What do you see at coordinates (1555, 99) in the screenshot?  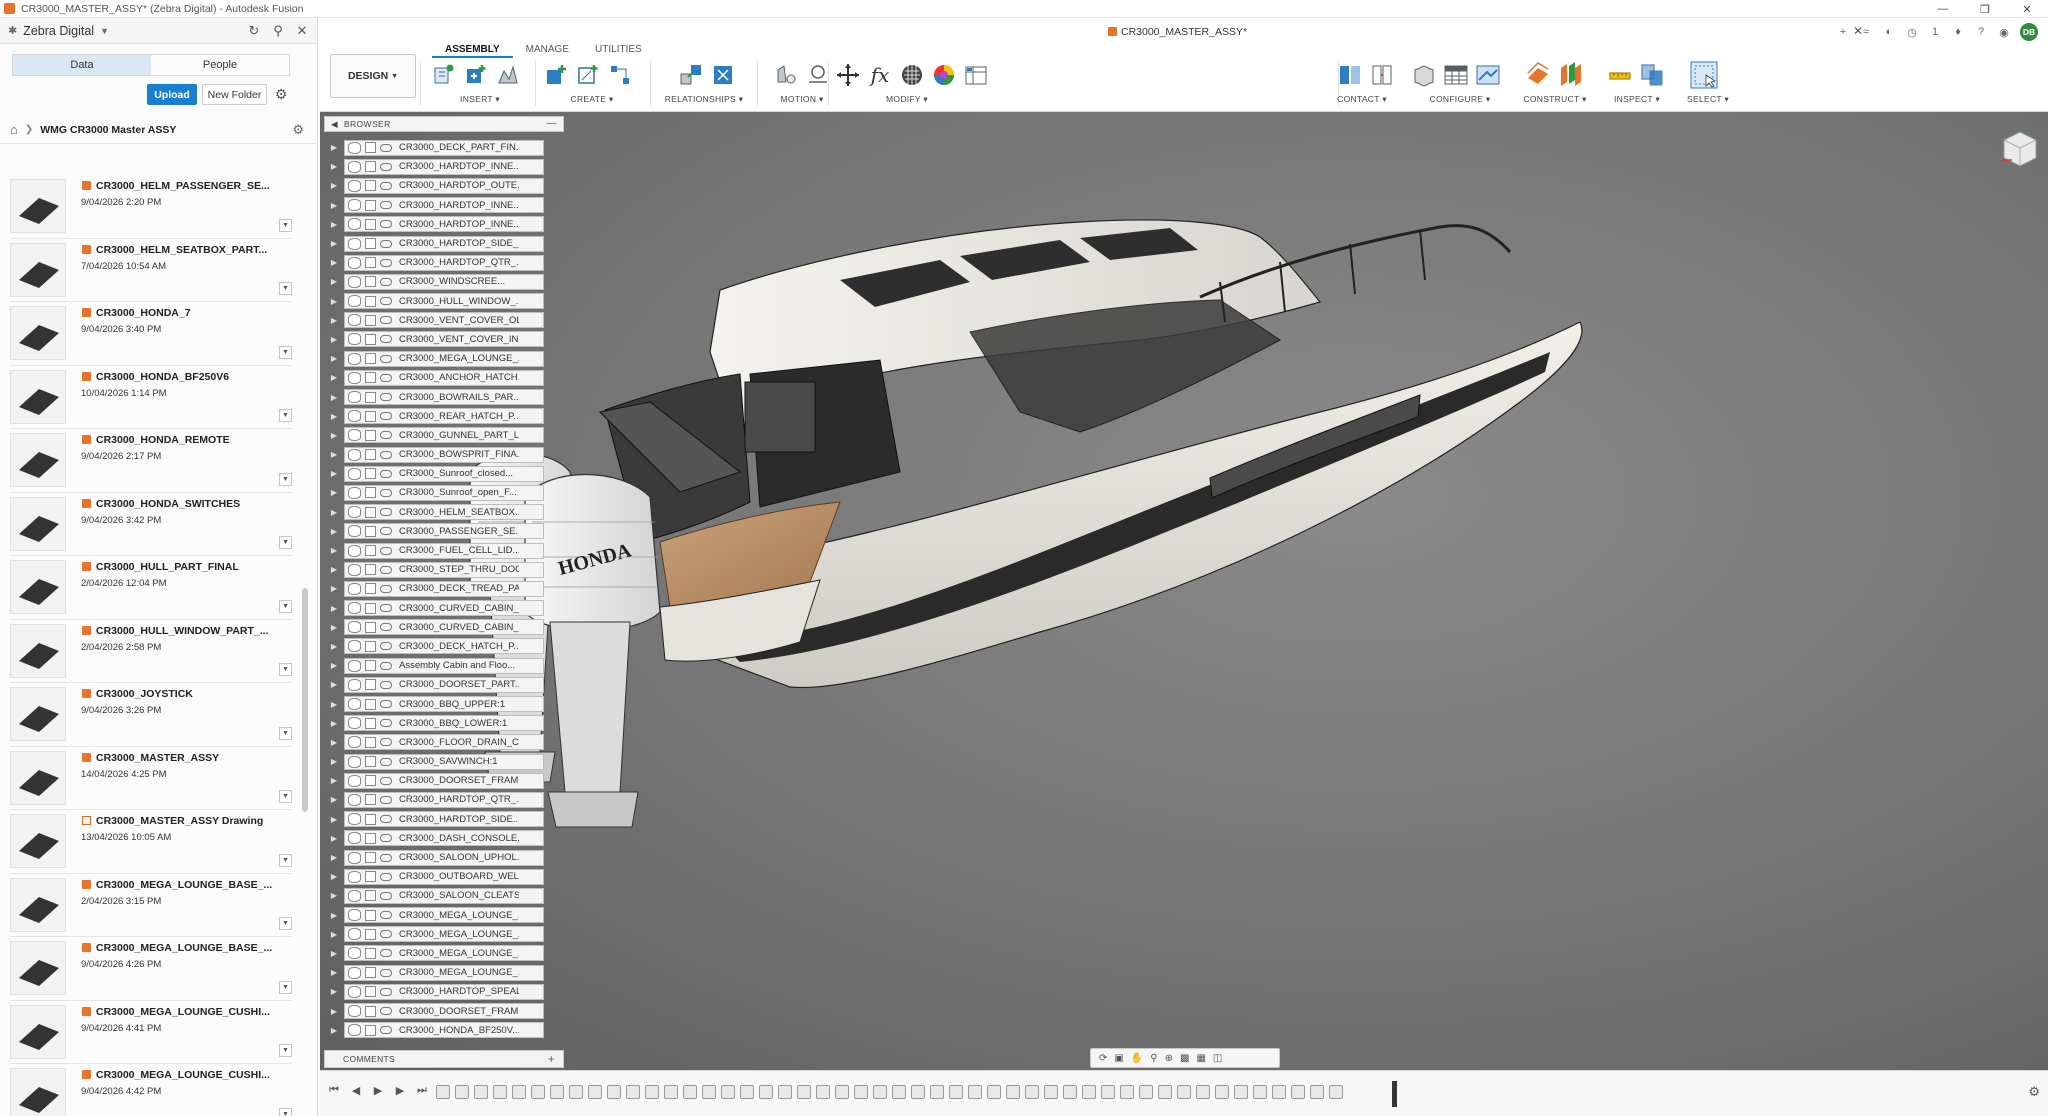 I see `group-label-construct: CONSTRUCT ▾` at bounding box center [1555, 99].